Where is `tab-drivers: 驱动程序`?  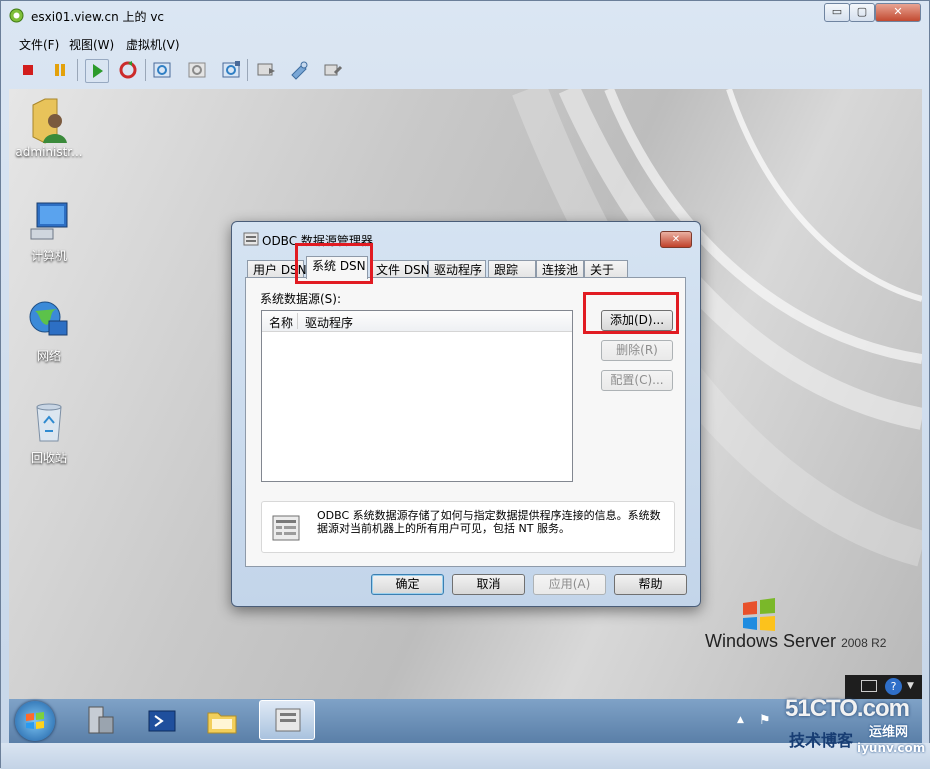 tab-drivers: 驱动程序 is located at coordinates (457, 269).